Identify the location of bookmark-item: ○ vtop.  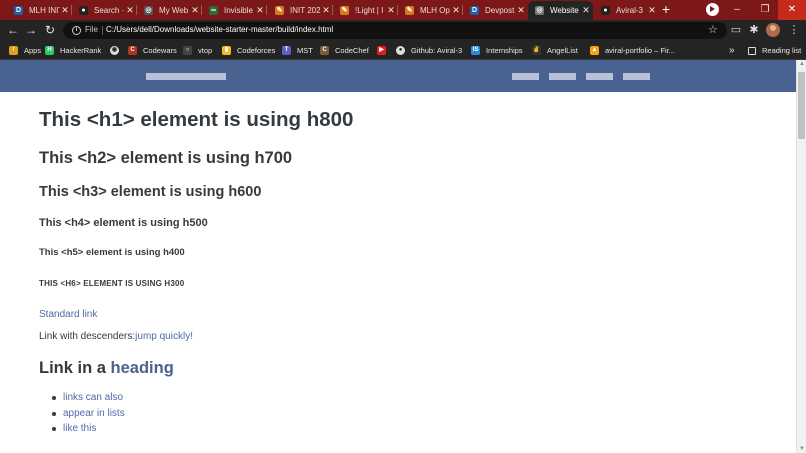
(197, 50).